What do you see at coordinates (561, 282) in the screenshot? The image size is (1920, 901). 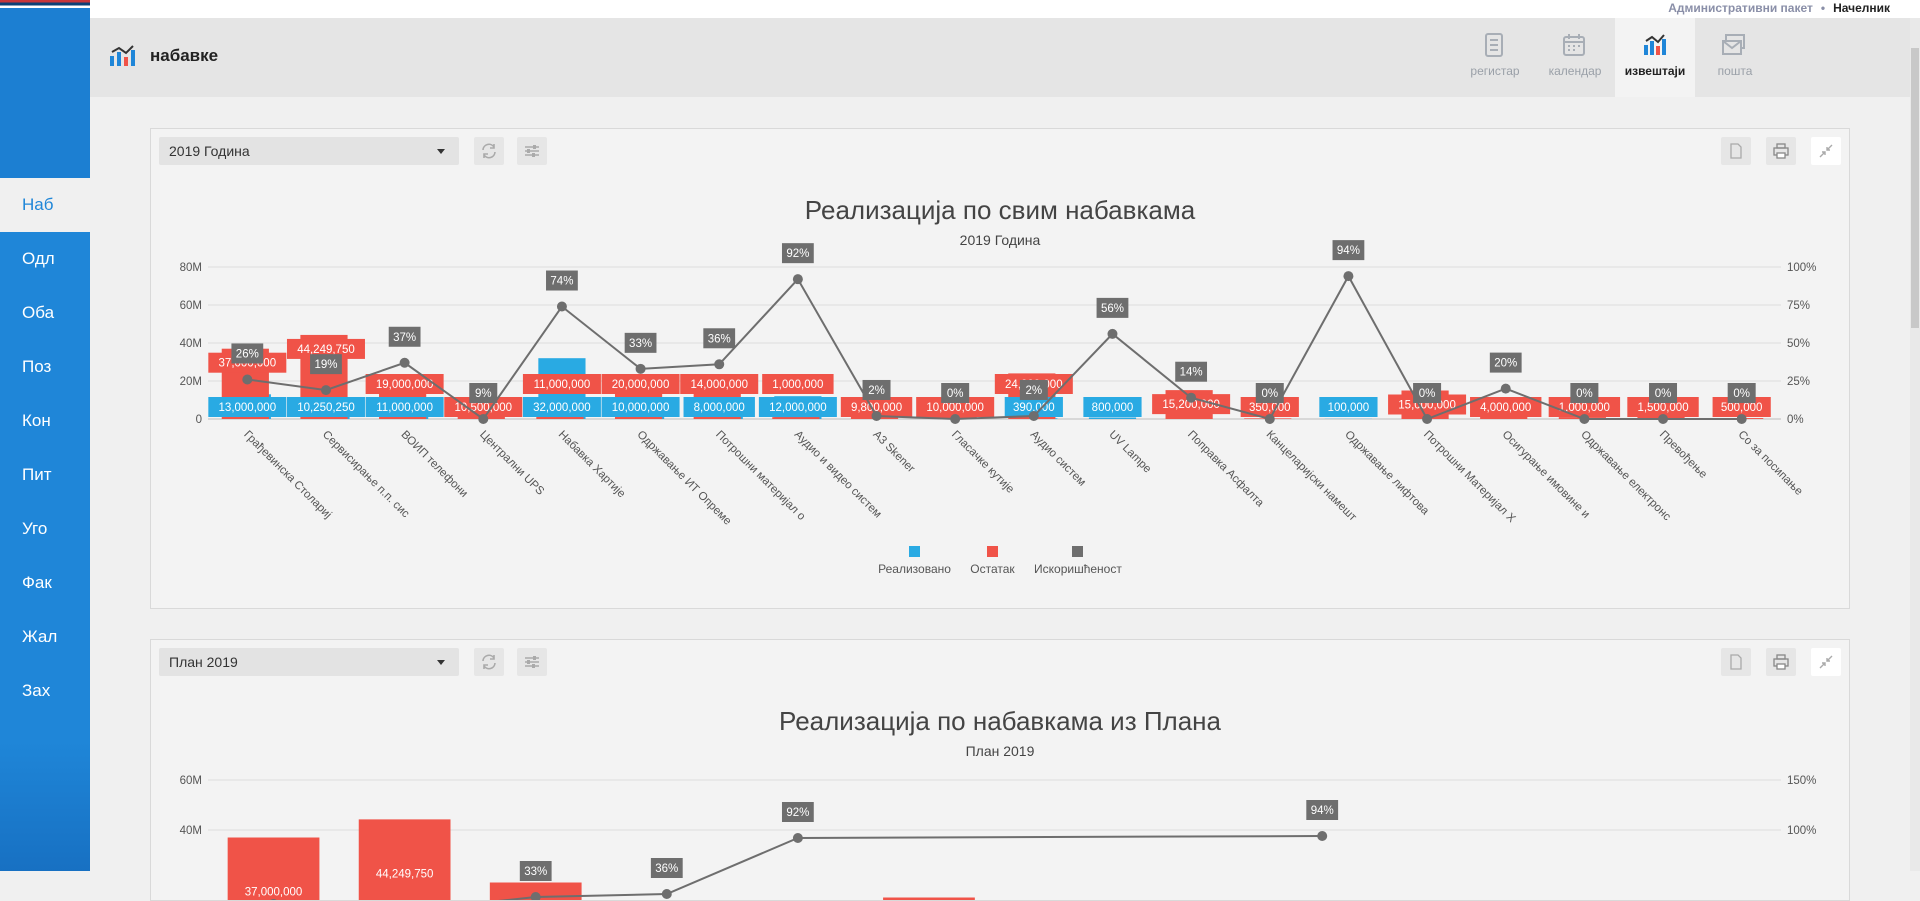 I see `label-usage: 74%` at bounding box center [561, 282].